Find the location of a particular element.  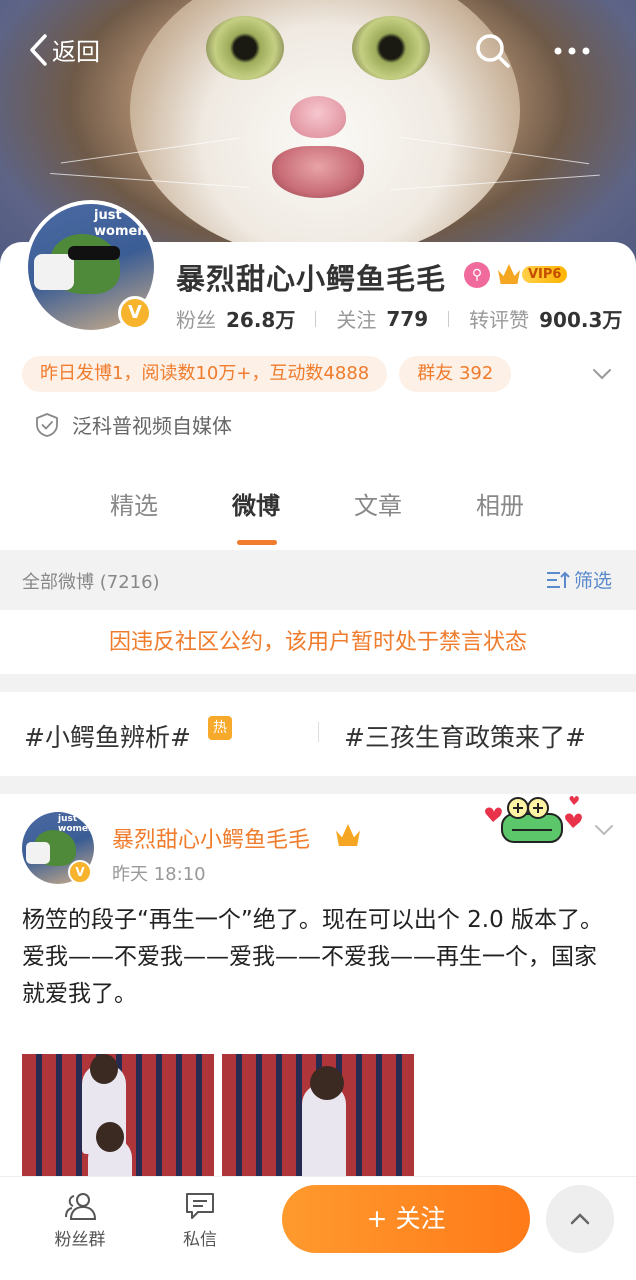

post-menu-button is located at coordinates (604, 832).